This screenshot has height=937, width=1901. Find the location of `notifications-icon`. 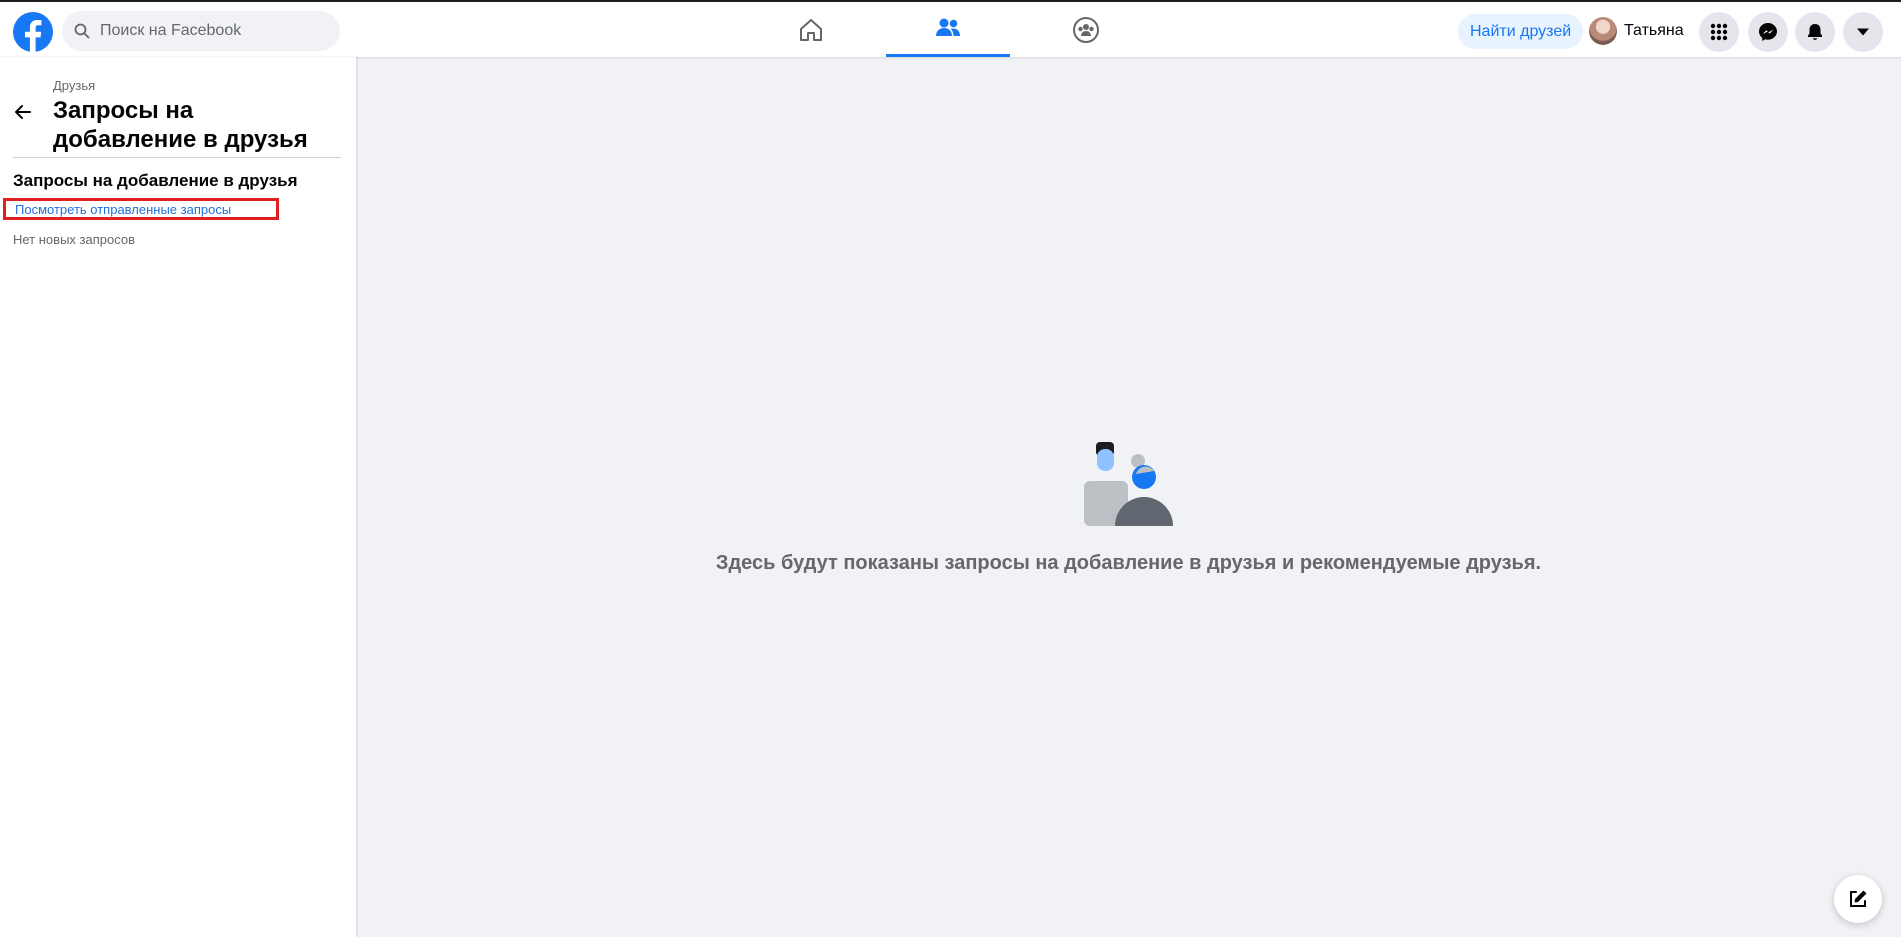

notifications-icon is located at coordinates (1815, 32).